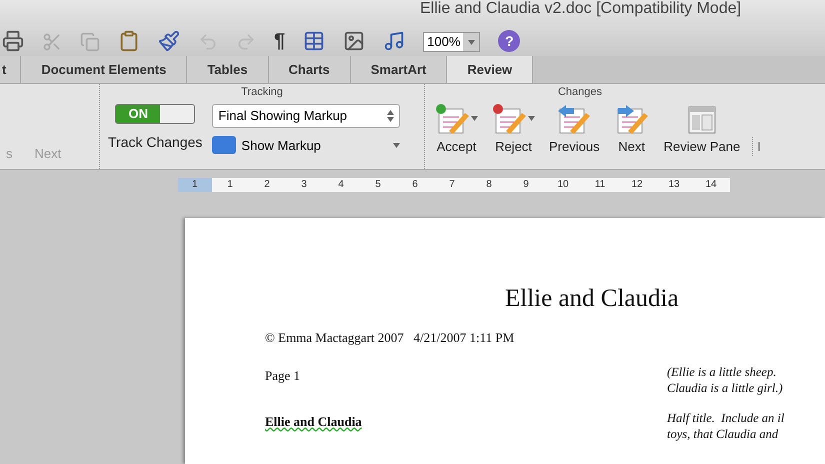 This screenshot has height=464, width=825. What do you see at coordinates (489, 185) in the screenshot?
I see `ruler-number: 8` at bounding box center [489, 185].